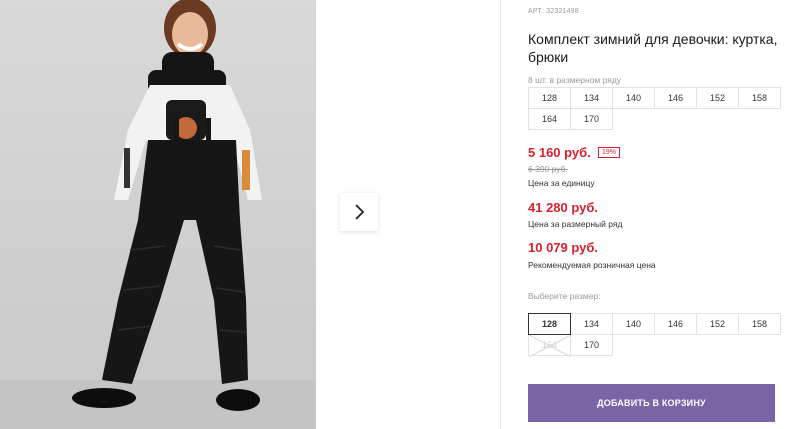 The image size is (800, 429). I want to click on pack-size-cell: 146, so click(675, 98).